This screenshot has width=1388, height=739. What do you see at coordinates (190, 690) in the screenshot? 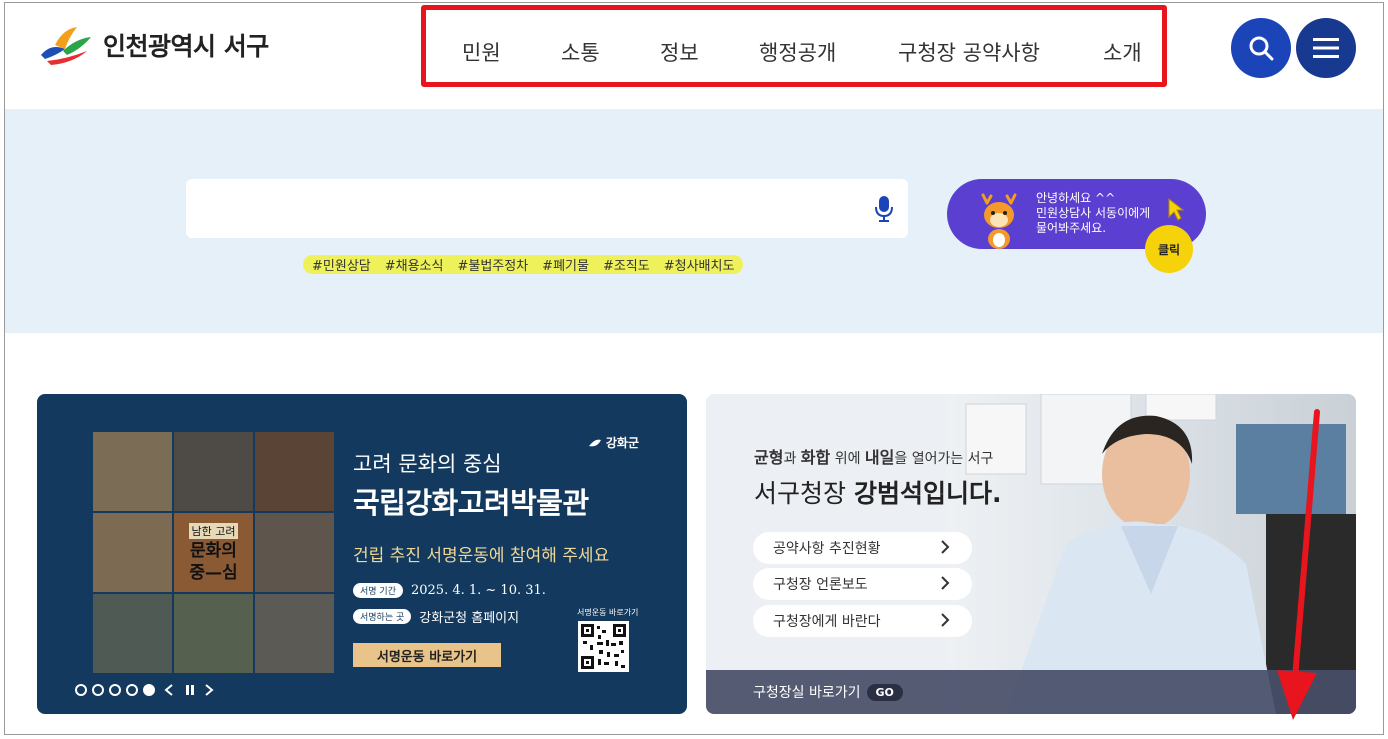
I see `pause-icon` at bounding box center [190, 690].